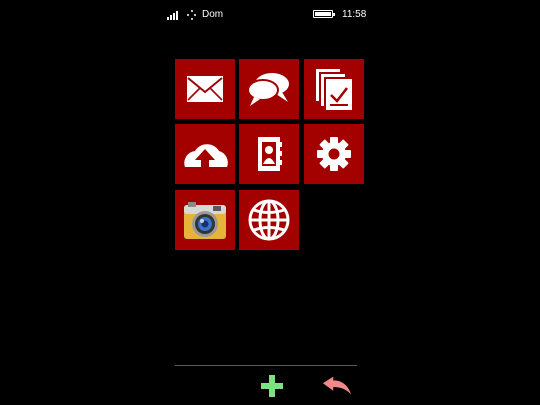  I want to click on back-arrow-icon, so click(337, 385).